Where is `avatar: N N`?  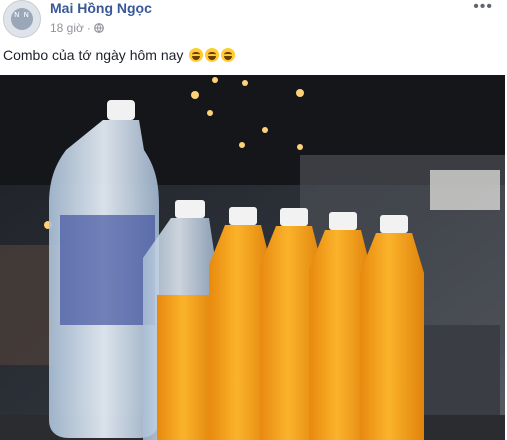
avatar: N N is located at coordinates (22, 19).